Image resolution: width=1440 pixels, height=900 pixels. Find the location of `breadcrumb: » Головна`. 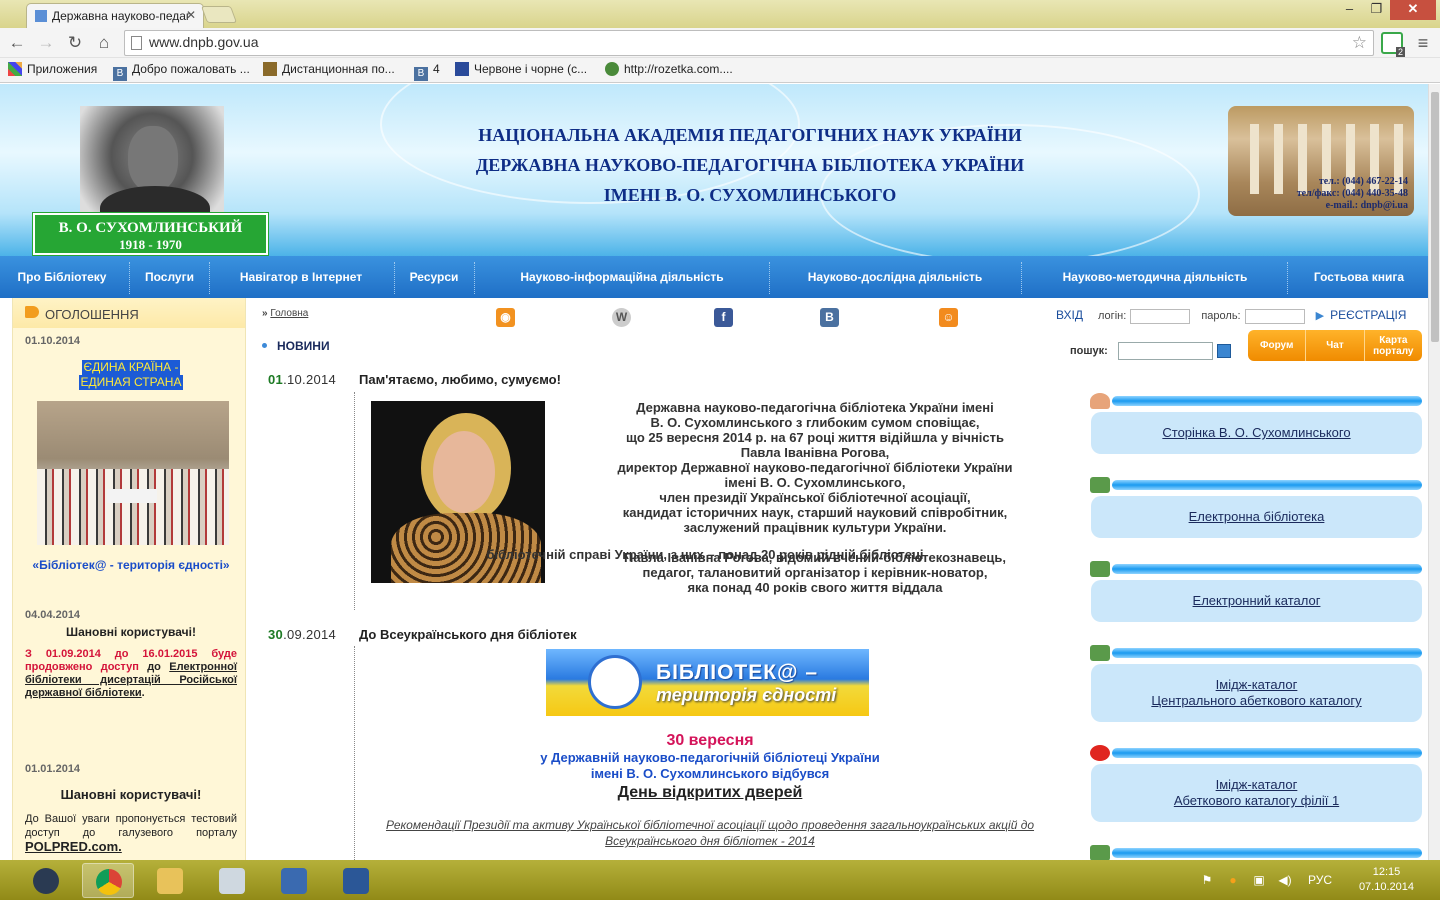

breadcrumb: » Головна is located at coordinates (285, 313).